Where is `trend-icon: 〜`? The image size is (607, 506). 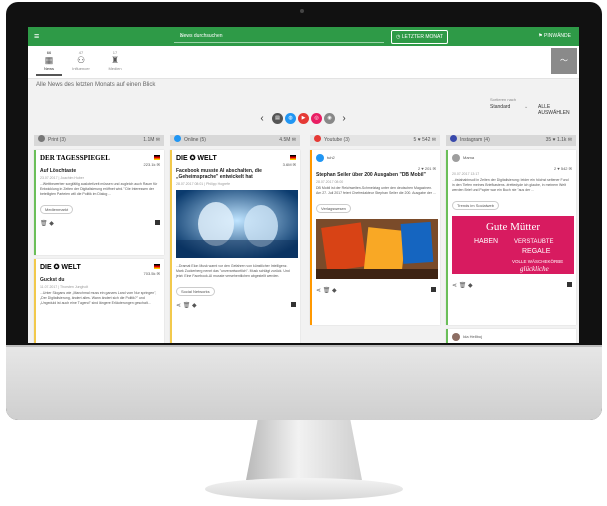
trend-icon: 〜 is located at coordinates (564, 60).